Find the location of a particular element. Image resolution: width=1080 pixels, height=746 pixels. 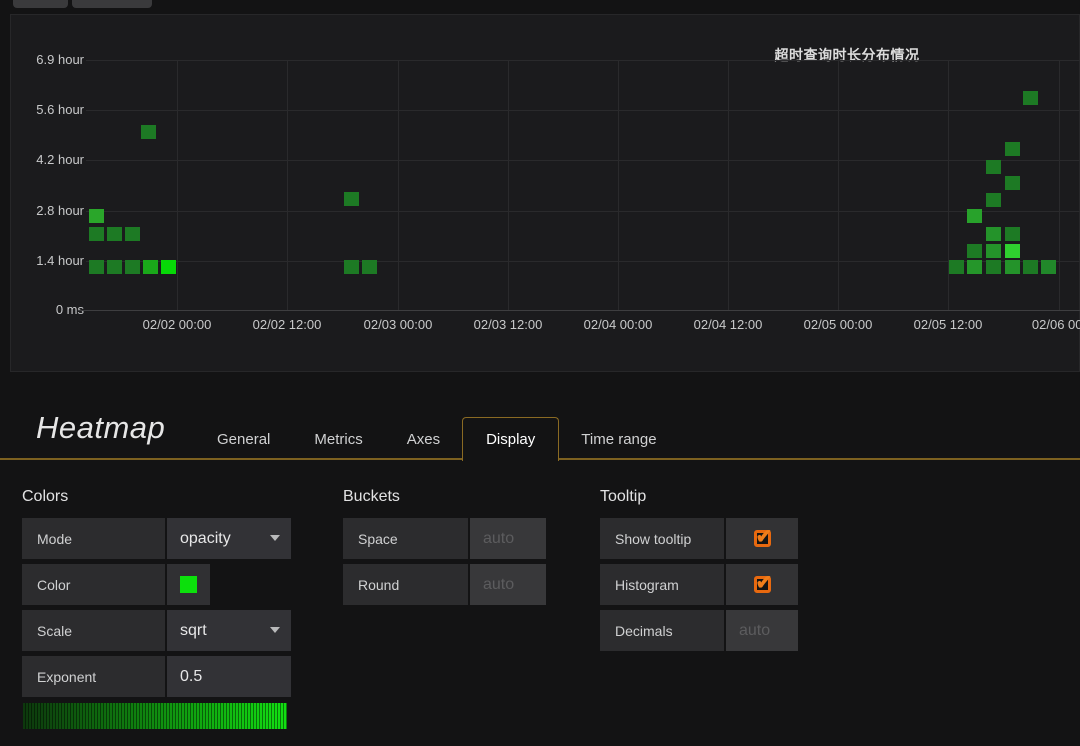

mode-select-value: opacity is located at coordinates (205, 538).